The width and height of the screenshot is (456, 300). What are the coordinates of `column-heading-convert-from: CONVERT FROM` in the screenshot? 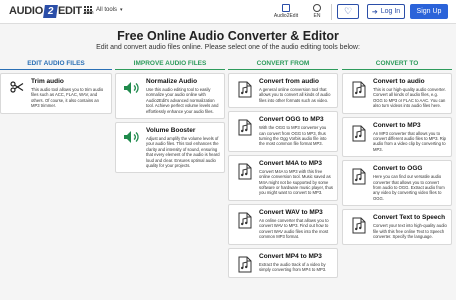 It's located at (283, 64).